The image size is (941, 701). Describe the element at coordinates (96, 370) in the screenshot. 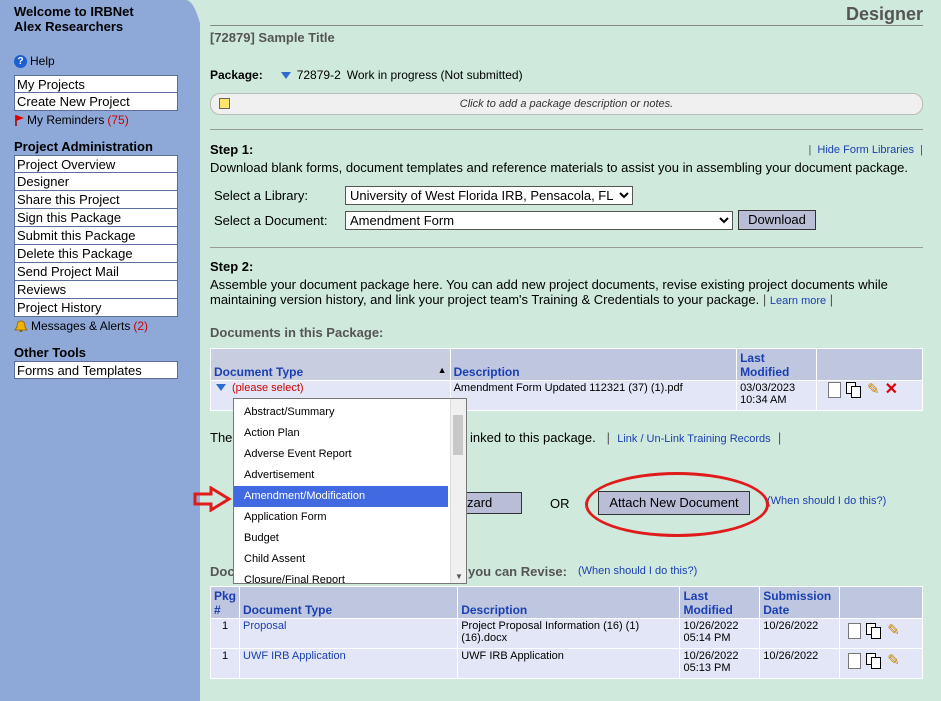

I see `nav-forms-templates: Forms and Templates` at that location.